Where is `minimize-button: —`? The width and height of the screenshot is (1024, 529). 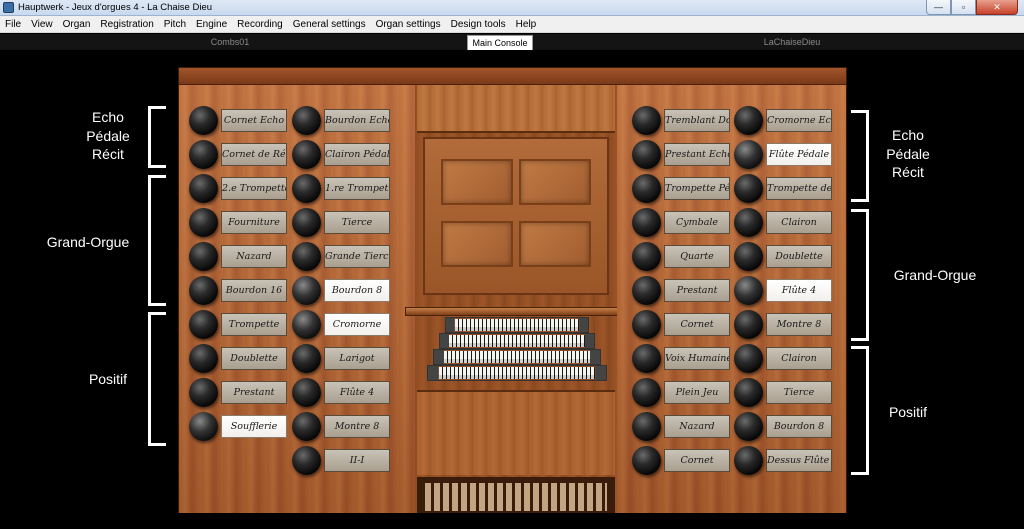 minimize-button: — is located at coordinates (938, 7).